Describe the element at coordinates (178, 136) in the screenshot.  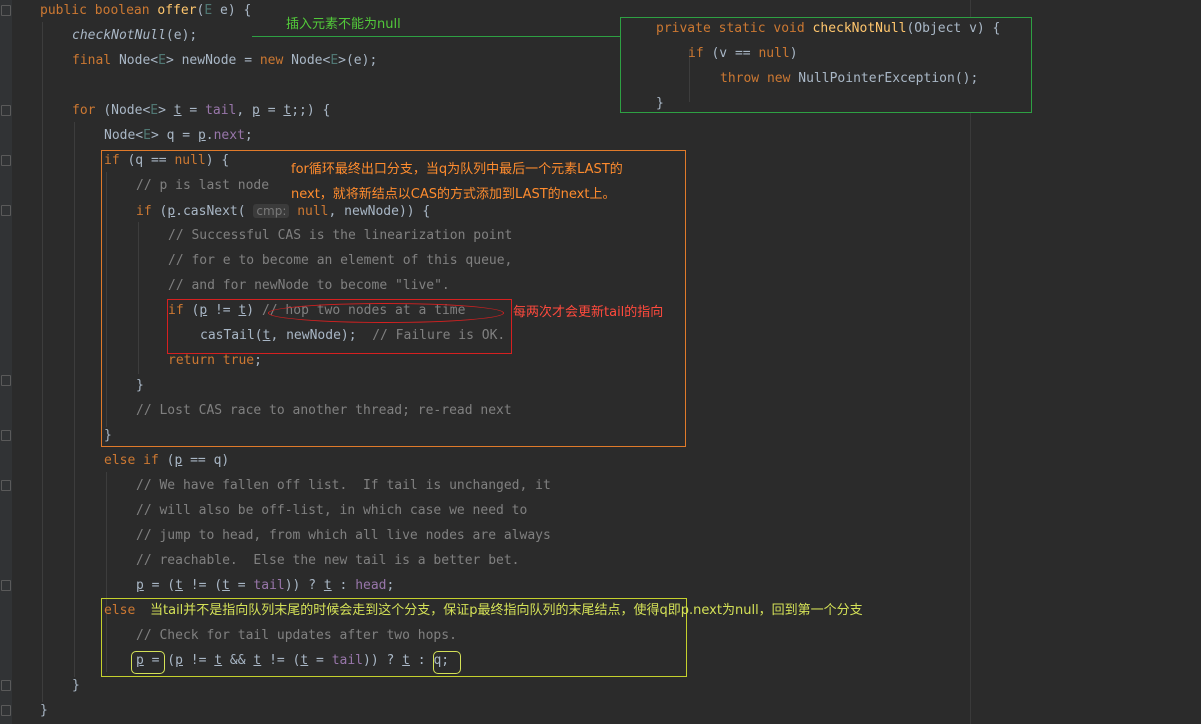
I see `code-line-q-decl: Node<E> q = p.next;` at that location.